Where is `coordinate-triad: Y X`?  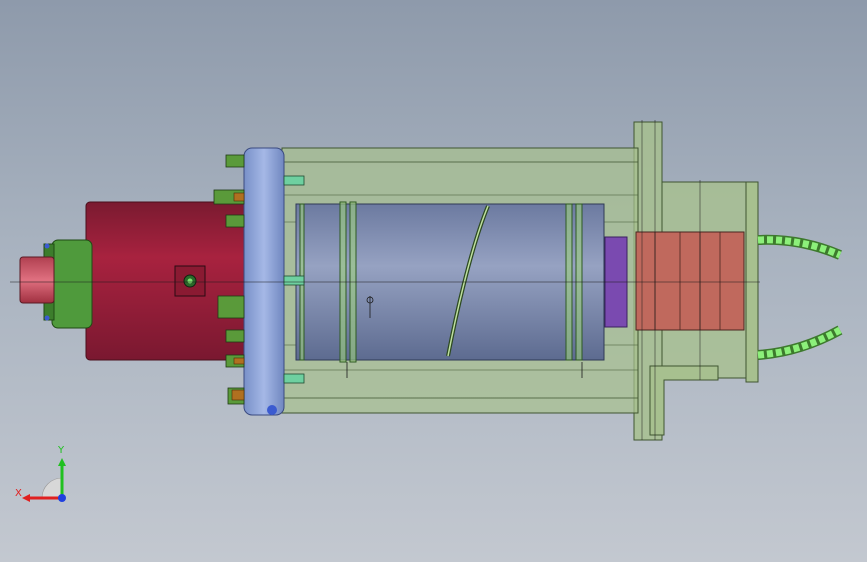
coordinate-triad: Y X is located at coordinates (40, 473).